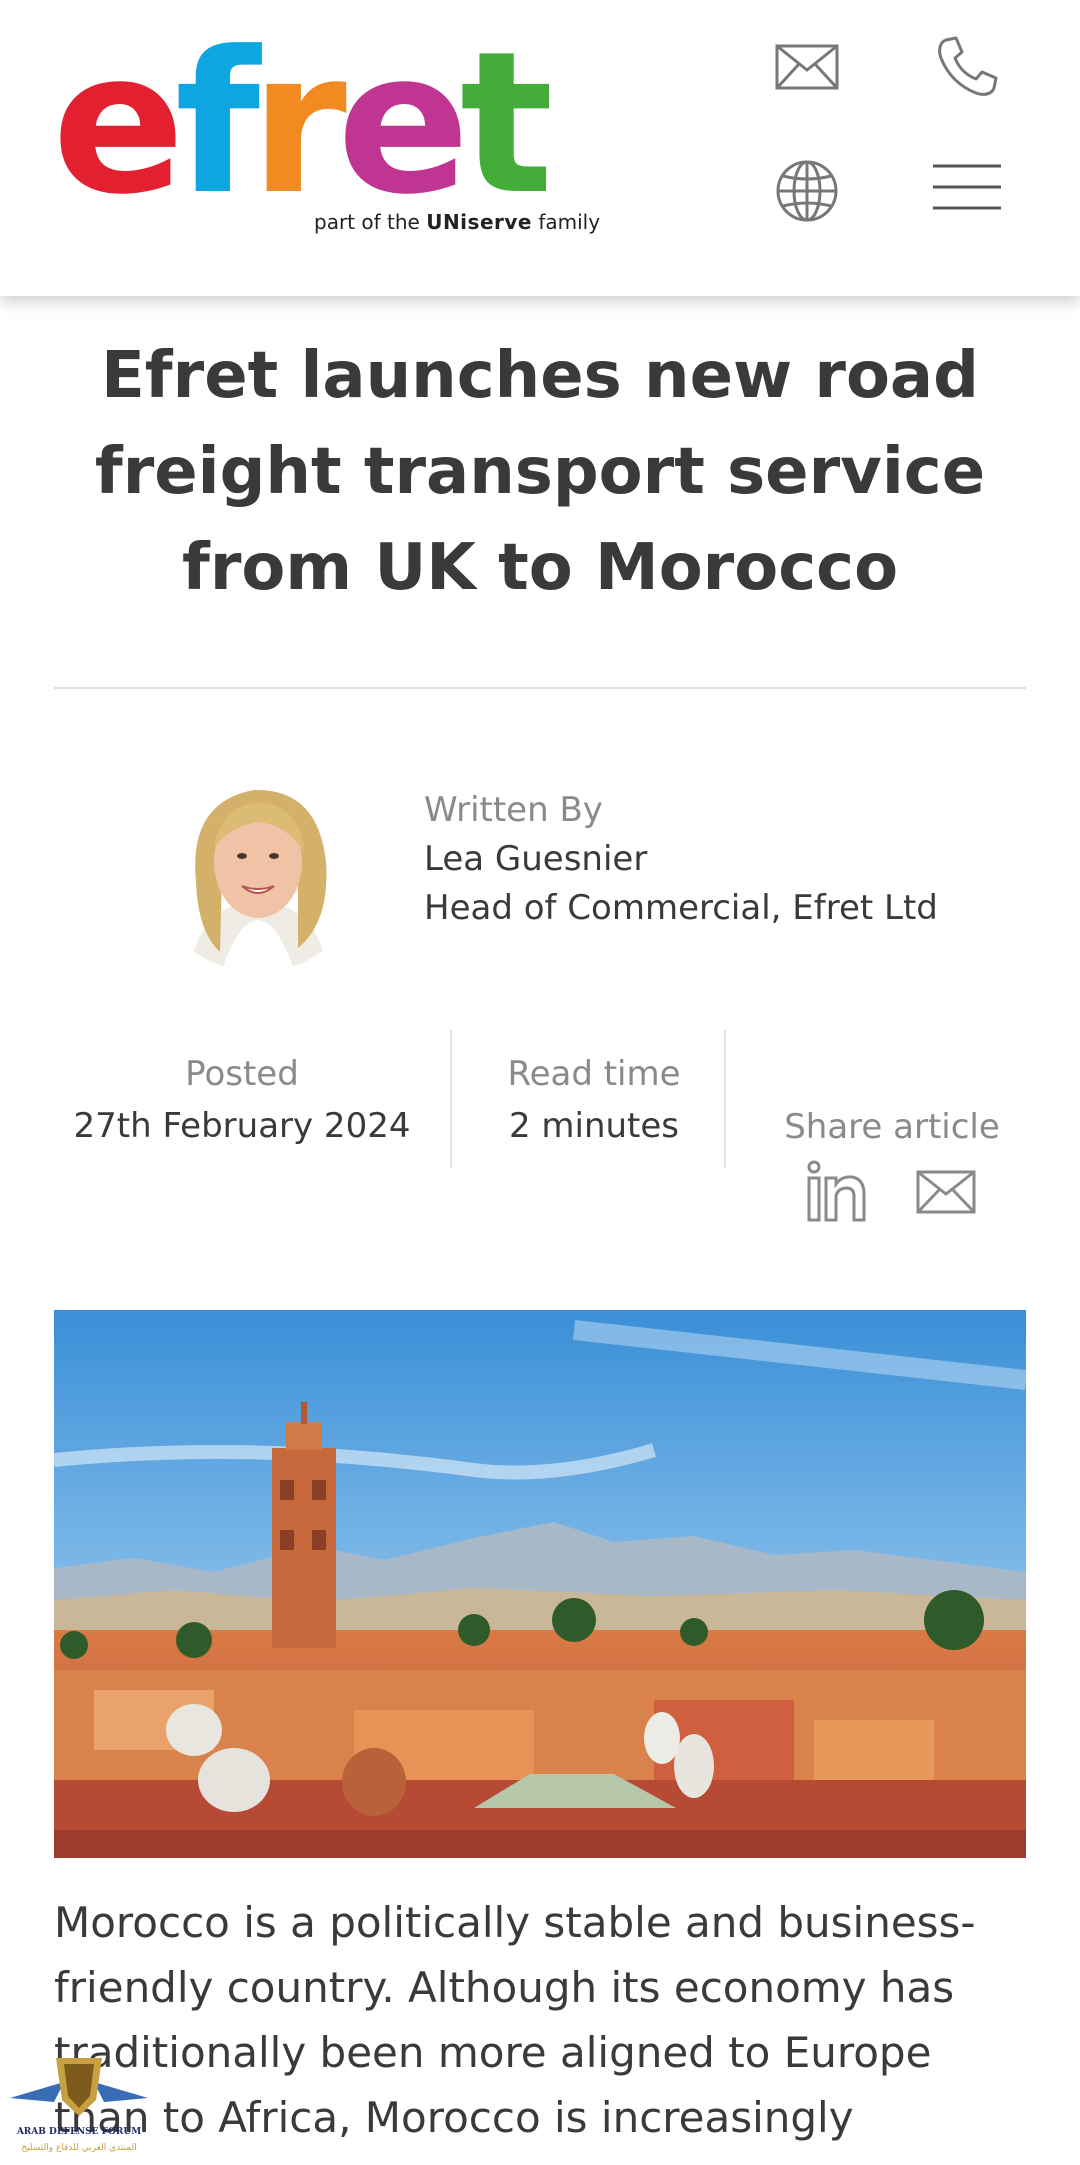 The image size is (1080, 2165). What do you see at coordinates (967, 187) in the screenshot?
I see `menu-icon` at bounding box center [967, 187].